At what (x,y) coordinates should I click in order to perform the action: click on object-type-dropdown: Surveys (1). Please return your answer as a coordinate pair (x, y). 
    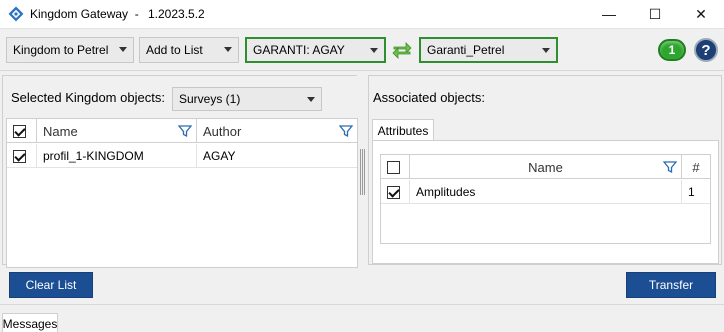
    Looking at the image, I should click on (247, 99).